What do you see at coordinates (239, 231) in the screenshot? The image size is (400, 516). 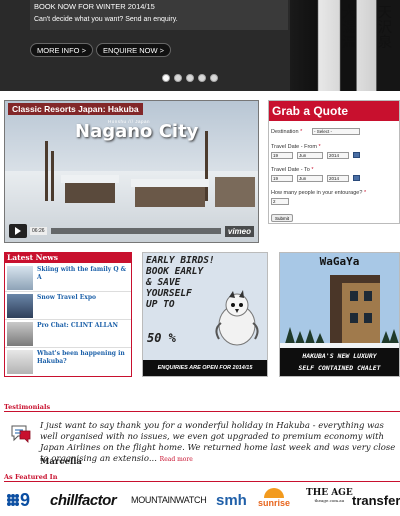 I see `vimeo-logo: vimeo` at bounding box center [239, 231].